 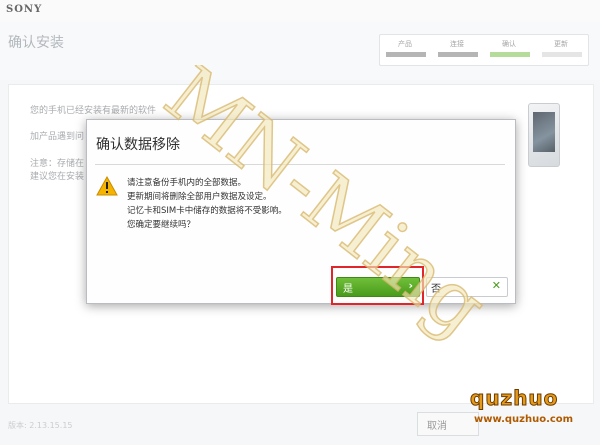 What do you see at coordinates (377, 285) in the screenshot?
I see `highlight-box` at bounding box center [377, 285].